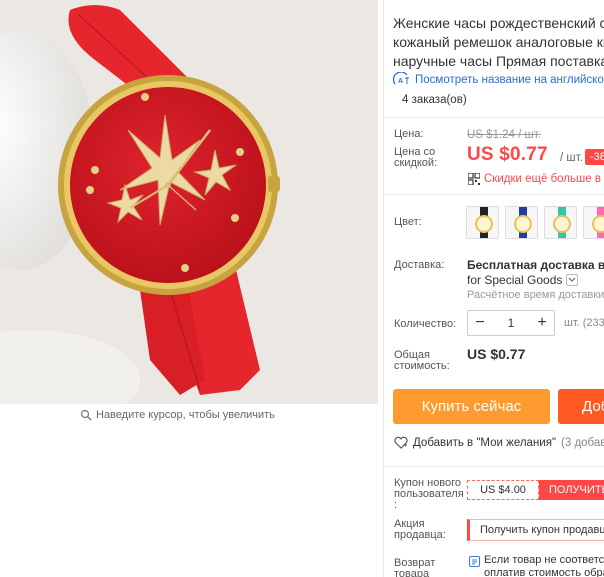 The height and width of the screenshot is (577, 604). I want to click on return-policy-icon, so click(474, 561).